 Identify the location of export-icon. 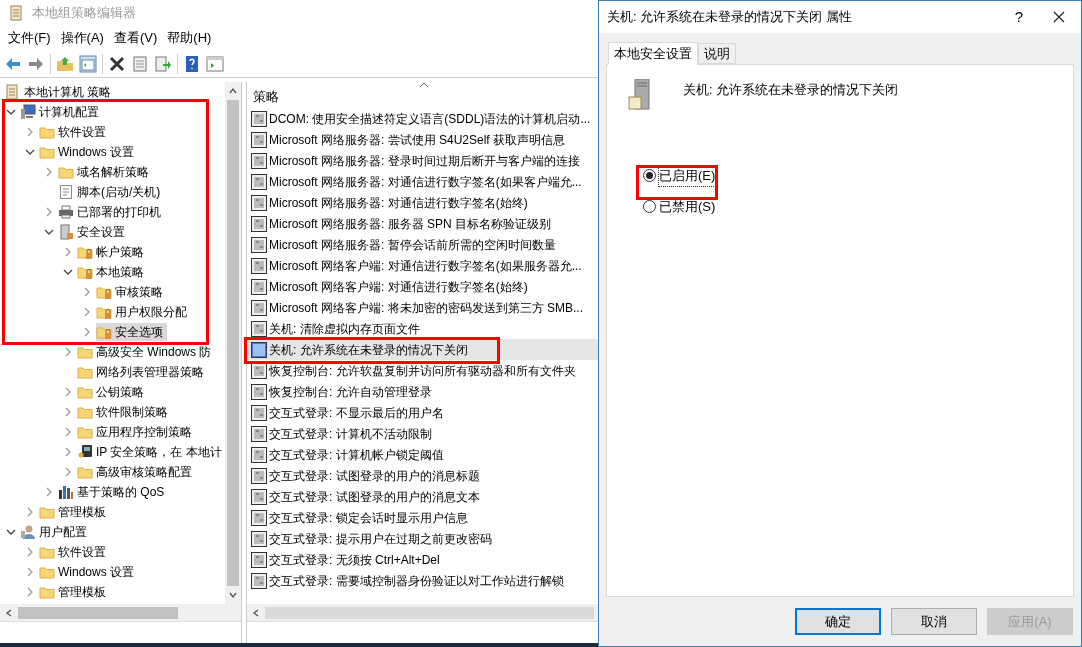
(163, 63).